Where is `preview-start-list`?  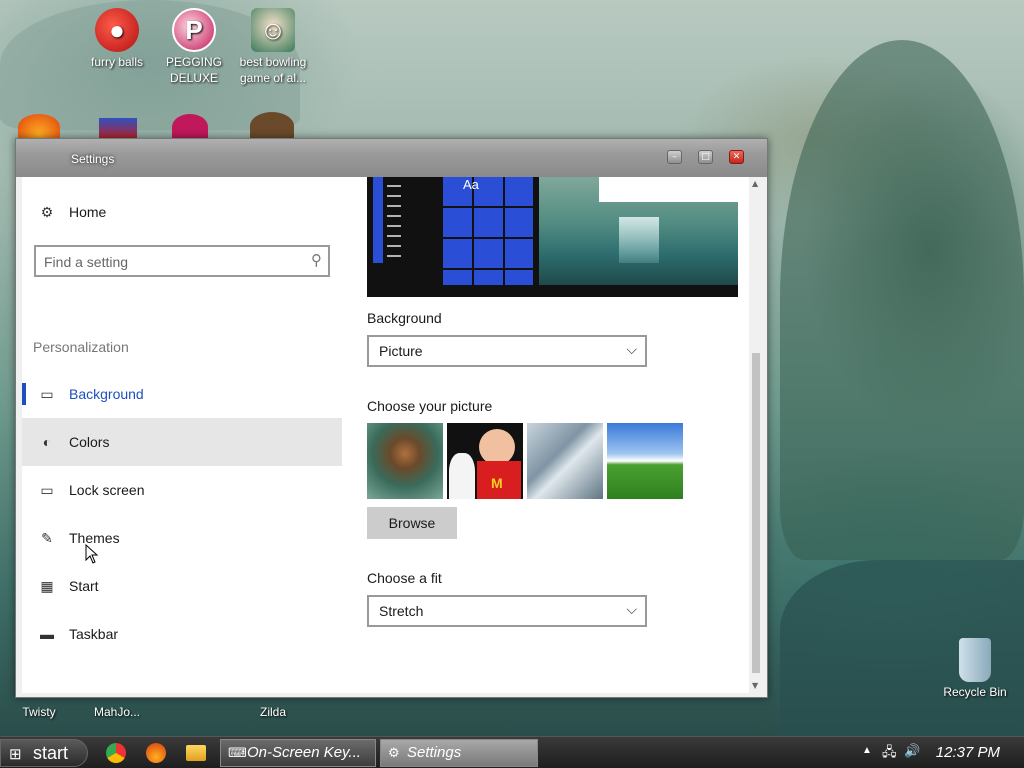 preview-start-list is located at coordinates (378, 220).